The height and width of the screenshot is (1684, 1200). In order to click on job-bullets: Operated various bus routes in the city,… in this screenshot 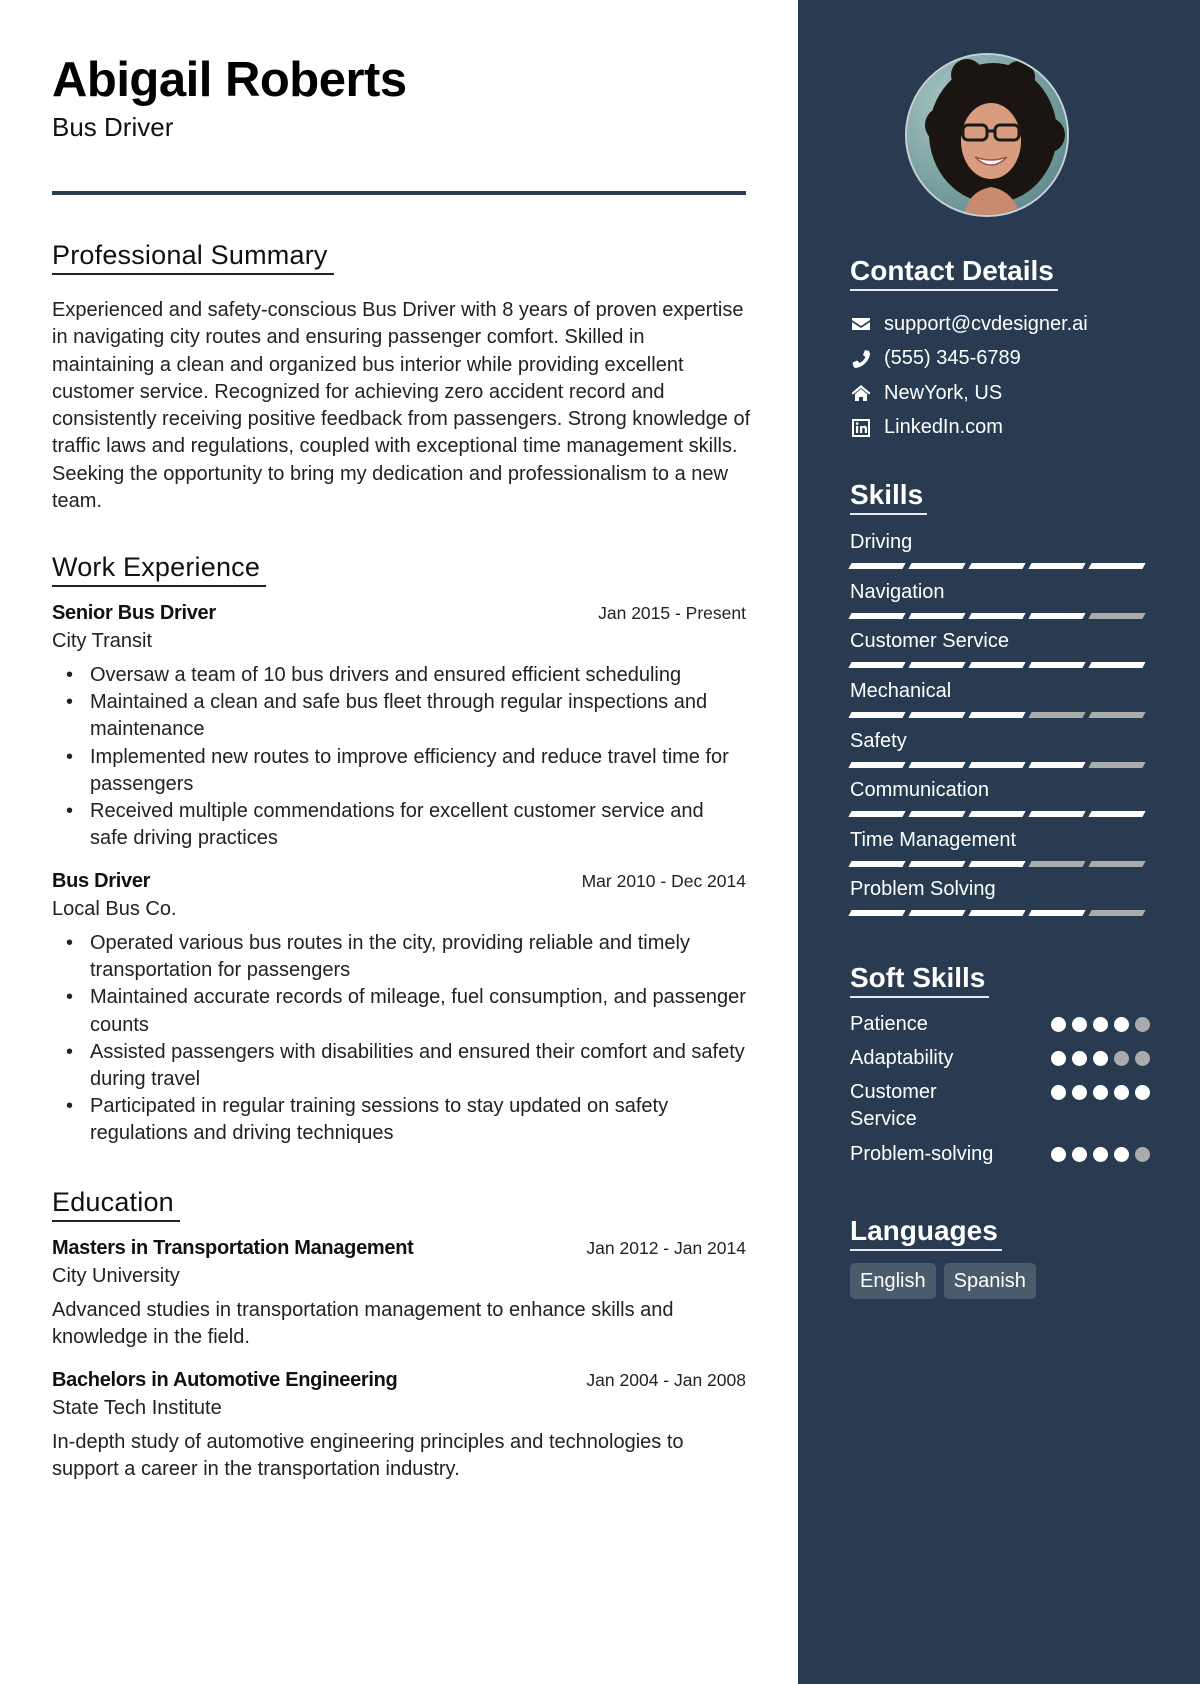, I will do `click(399, 1039)`.